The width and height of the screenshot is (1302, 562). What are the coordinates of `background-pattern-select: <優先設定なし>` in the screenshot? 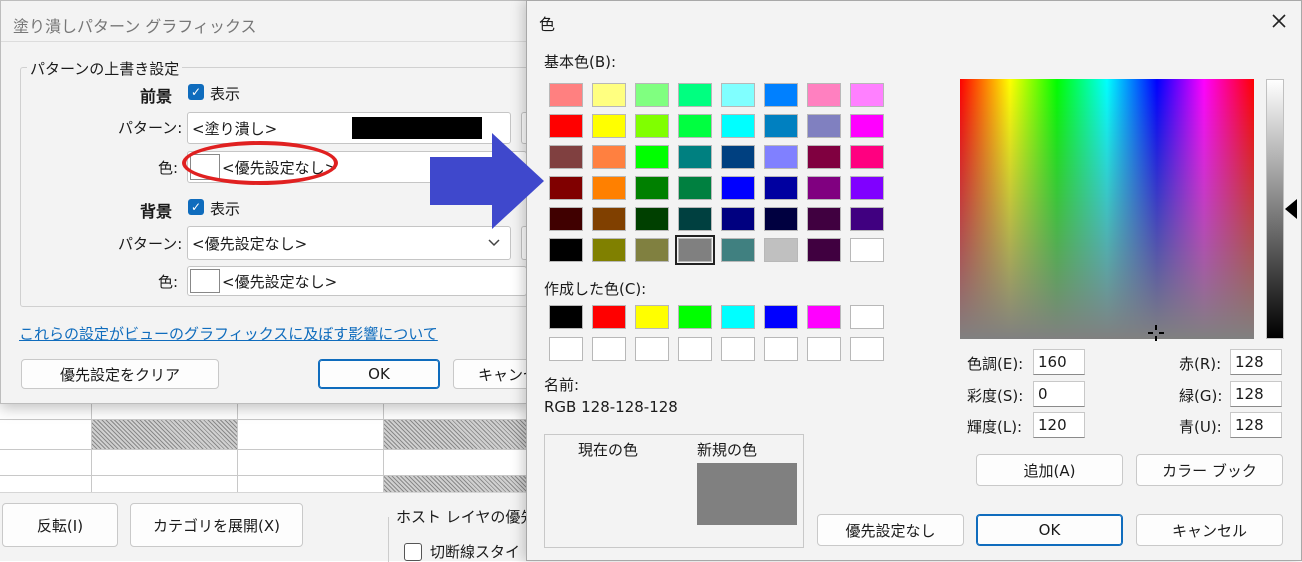 It's located at (349, 243).